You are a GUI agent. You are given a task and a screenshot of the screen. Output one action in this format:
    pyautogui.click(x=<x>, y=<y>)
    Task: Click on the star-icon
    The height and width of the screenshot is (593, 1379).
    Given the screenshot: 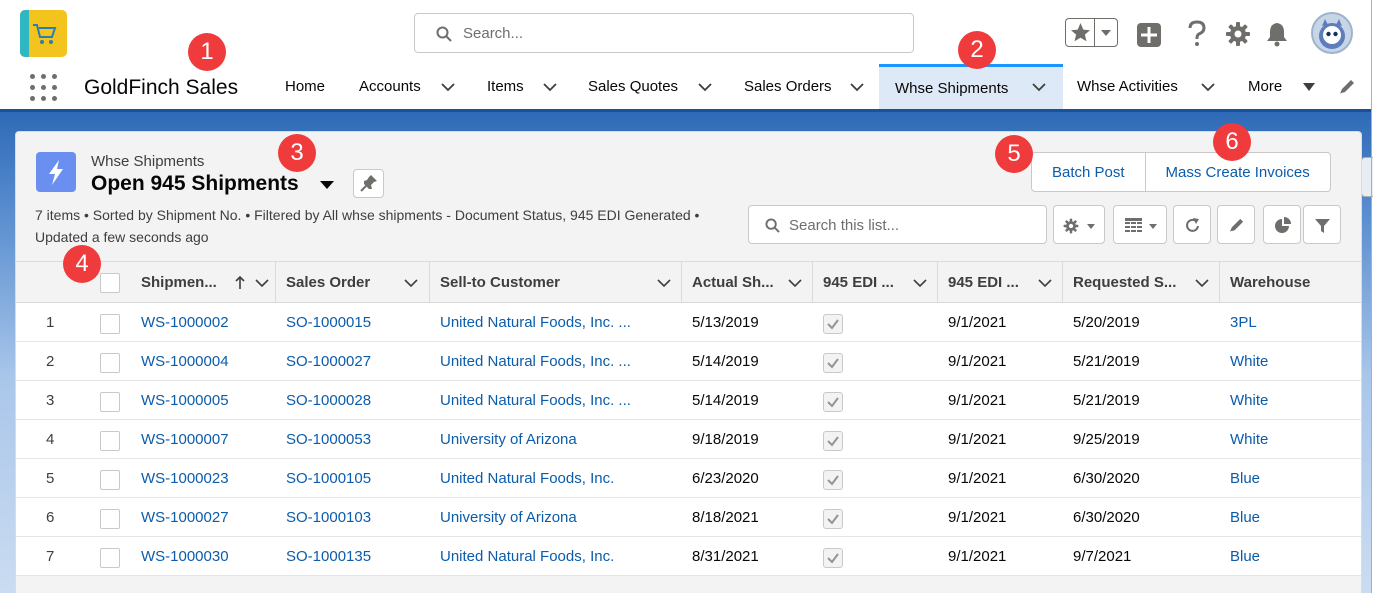 What is the action you would take?
    pyautogui.click(x=1080, y=32)
    